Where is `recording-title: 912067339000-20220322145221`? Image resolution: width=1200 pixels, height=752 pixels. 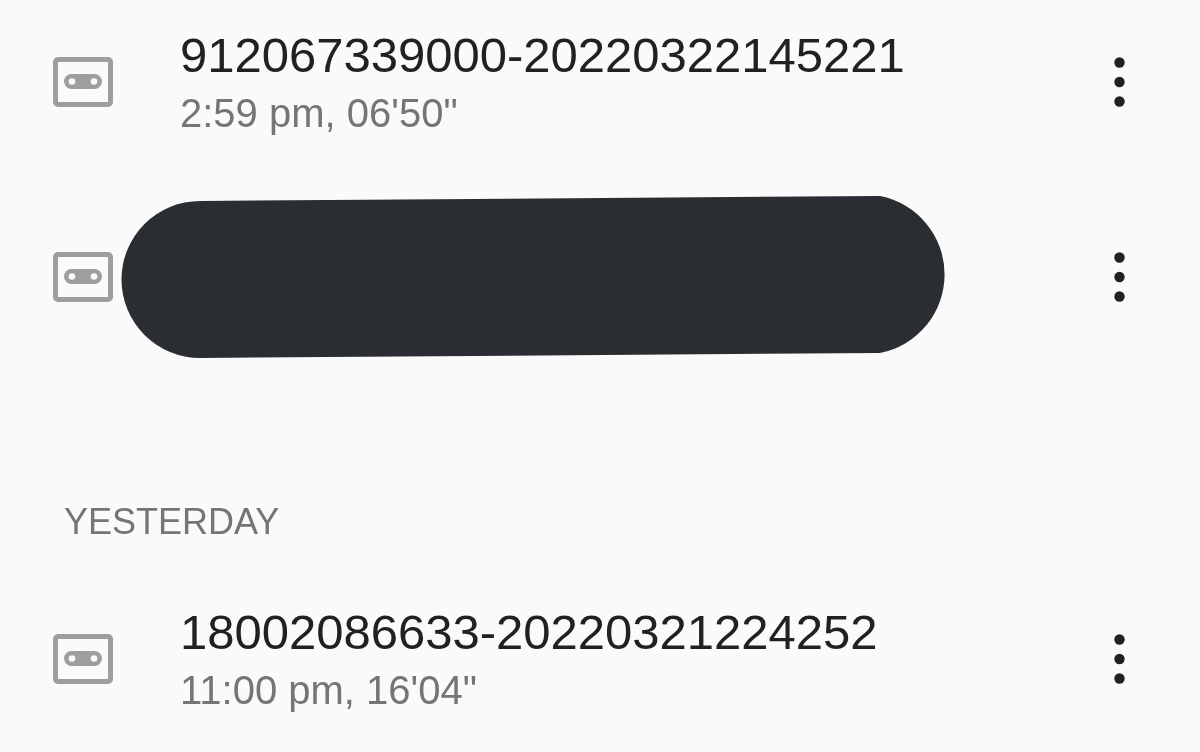
recording-title: 912067339000-20220322145221 is located at coordinates (542, 55).